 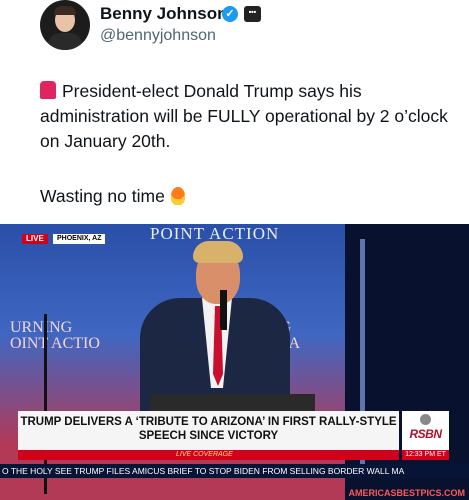 What do you see at coordinates (164, 14) in the screenshot?
I see `author-name: Benny Johnson` at bounding box center [164, 14].